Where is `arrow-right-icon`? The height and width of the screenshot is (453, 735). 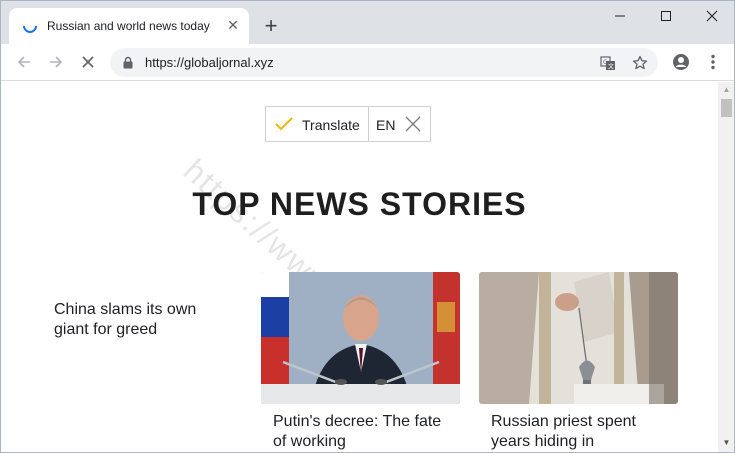
arrow-right-icon is located at coordinates (56, 62).